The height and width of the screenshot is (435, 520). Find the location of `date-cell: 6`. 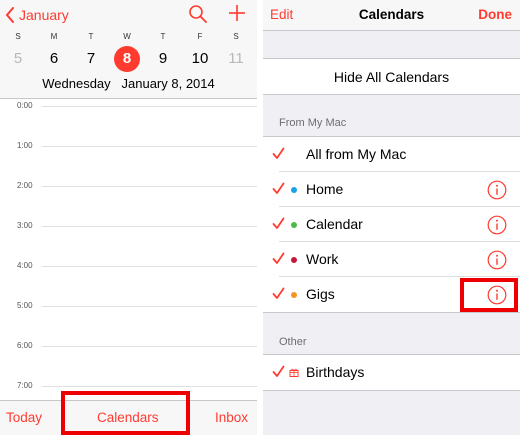

date-cell: 6 is located at coordinates (54, 59).